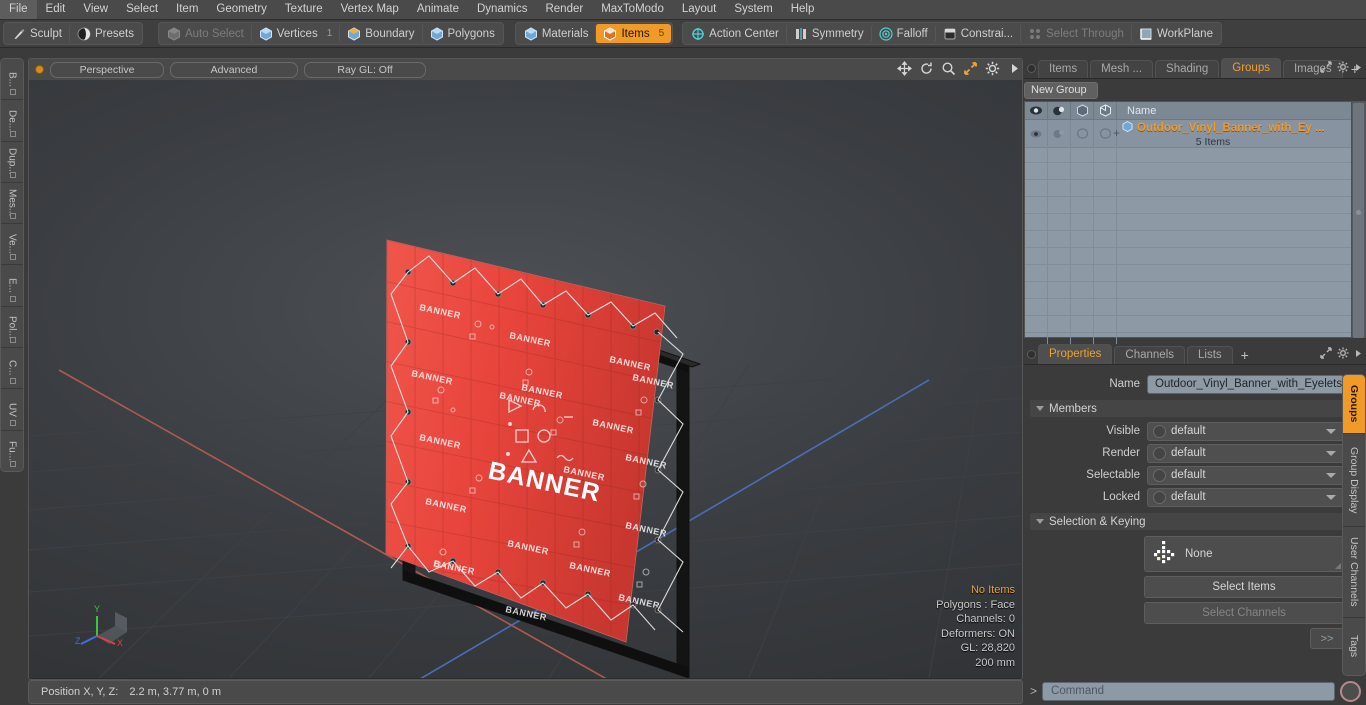 This screenshot has height=705, width=1366. I want to click on col-cube-alt-icon, so click(1105, 110).